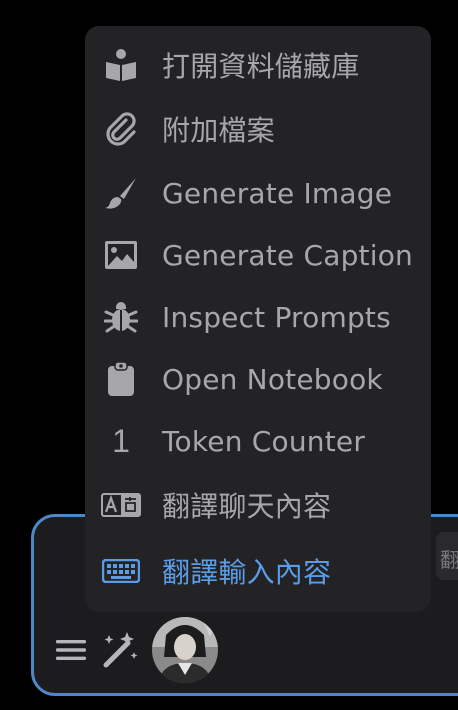  I want to click on menu-item-label: 附加檔案, so click(218, 130).